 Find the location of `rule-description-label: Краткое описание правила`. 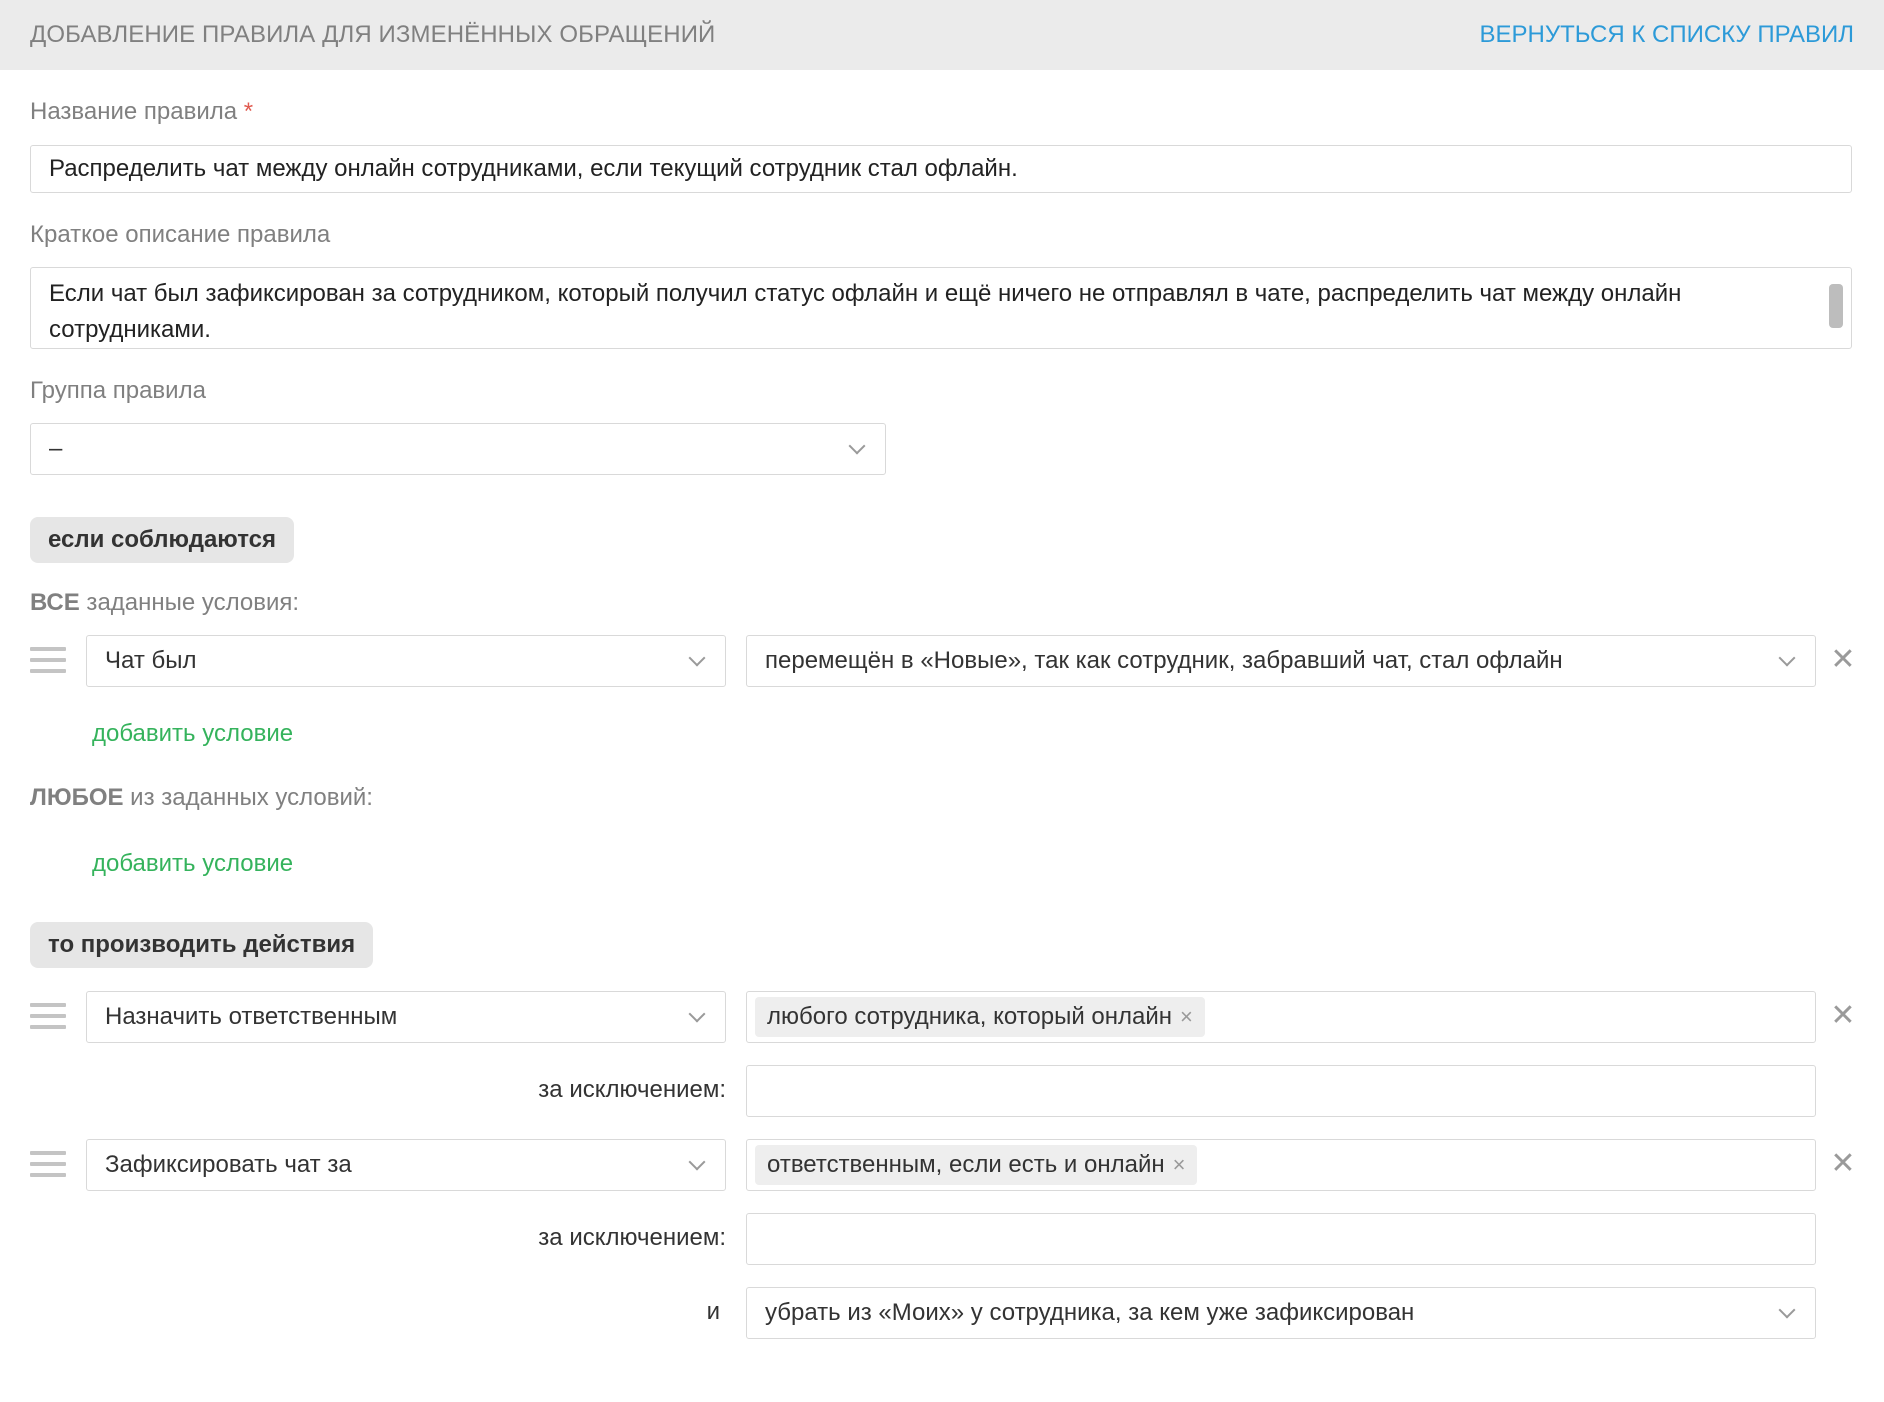

rule-description-label: Краткое описание правила is located at coordinates (180, 234).